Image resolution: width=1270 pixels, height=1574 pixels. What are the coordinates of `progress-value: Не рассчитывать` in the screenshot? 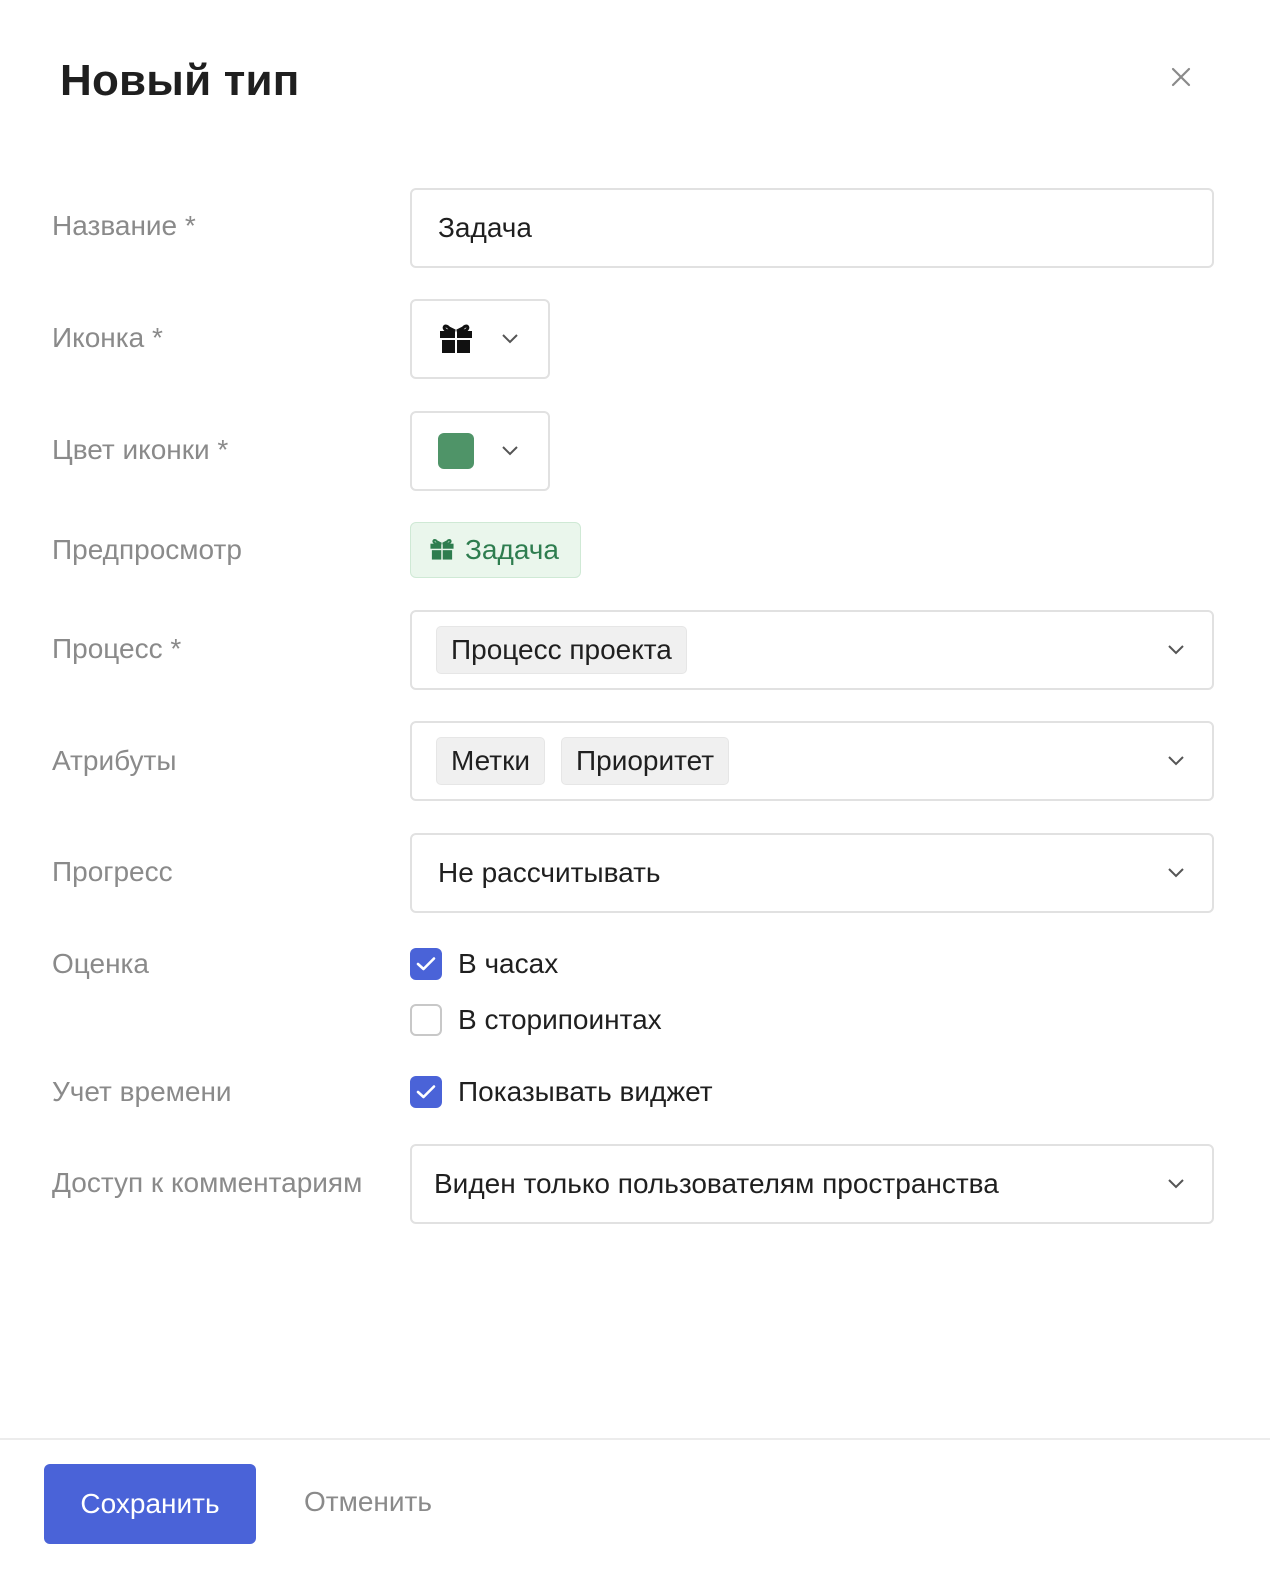 It's located at (549, 872).